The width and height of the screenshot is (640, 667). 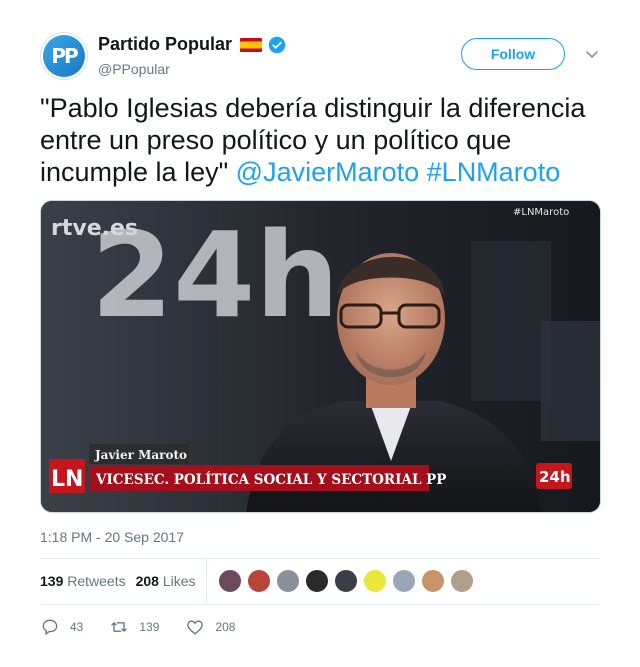 I want to click on like-count: 208, so click(x=225, y=627).